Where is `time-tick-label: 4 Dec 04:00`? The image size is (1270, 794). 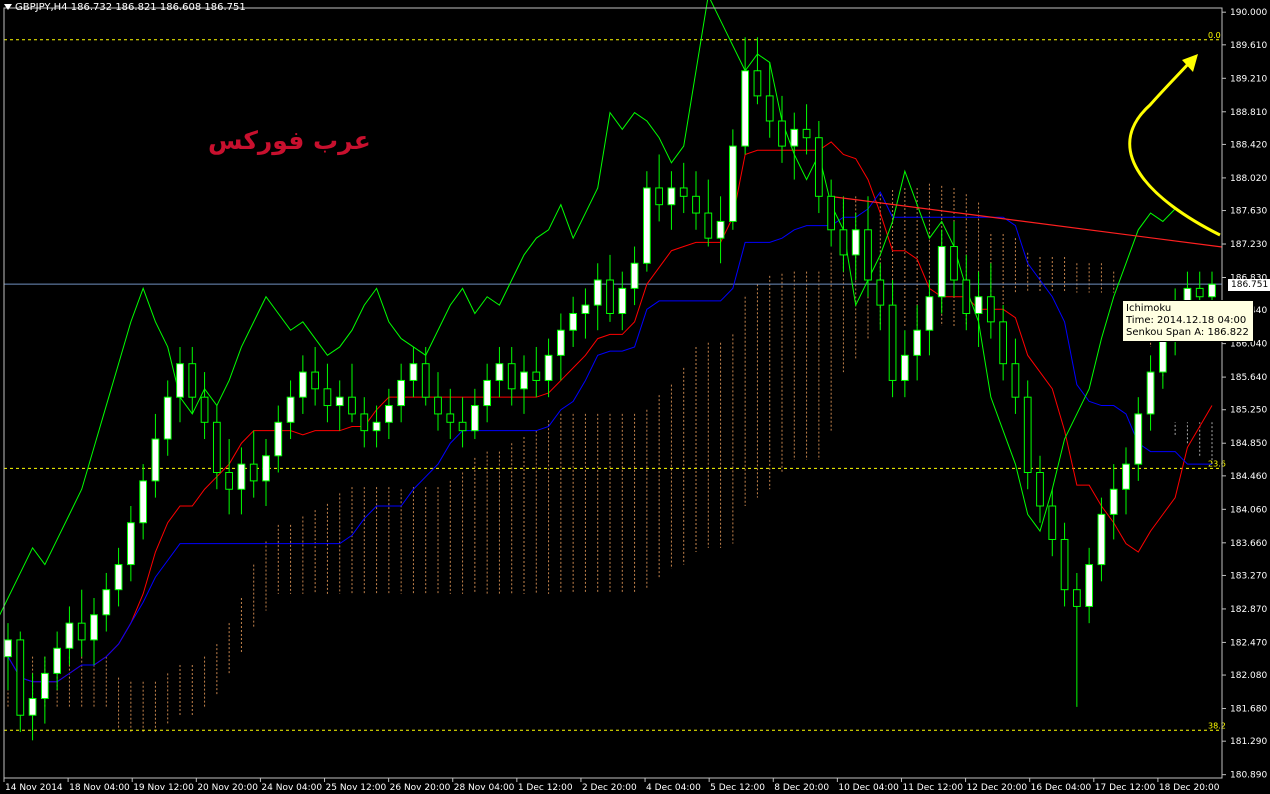 time-tick-label: 4 Dec 04:00 is located at coordinates (673, 788).